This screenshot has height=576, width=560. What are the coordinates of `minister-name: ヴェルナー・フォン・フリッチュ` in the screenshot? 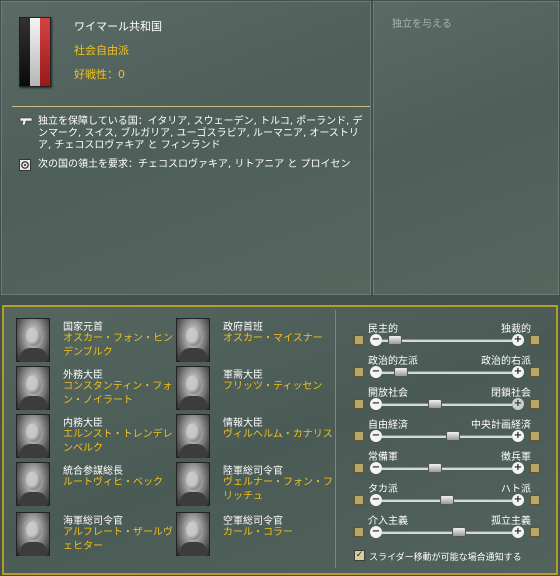 It's located at (278, 489).